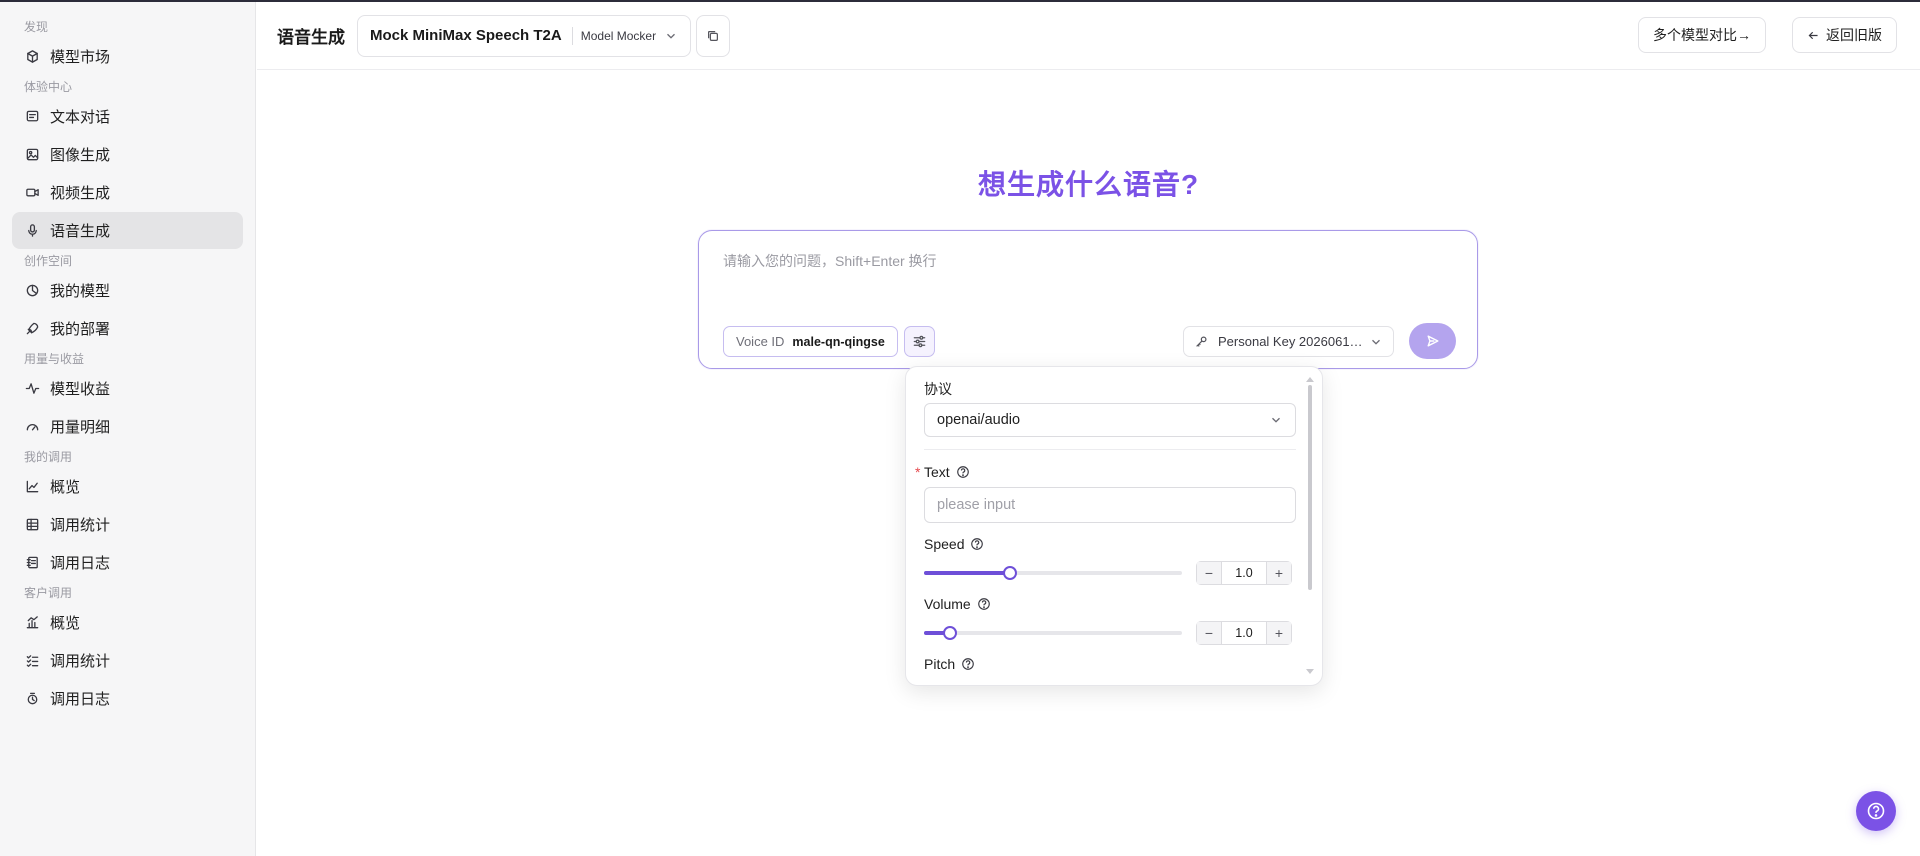  I want to click on scroll-down-arrow, so click(1310, 671).